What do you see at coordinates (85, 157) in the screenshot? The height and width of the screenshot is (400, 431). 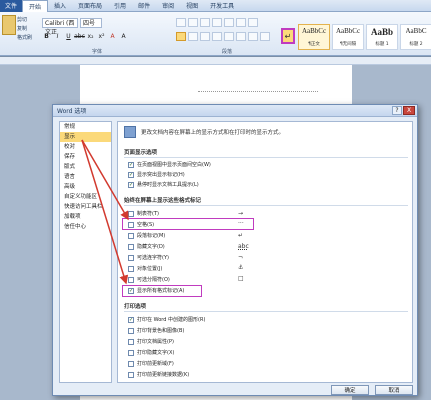 I see `nav-save: 保存` at bounding box center [85, 157].